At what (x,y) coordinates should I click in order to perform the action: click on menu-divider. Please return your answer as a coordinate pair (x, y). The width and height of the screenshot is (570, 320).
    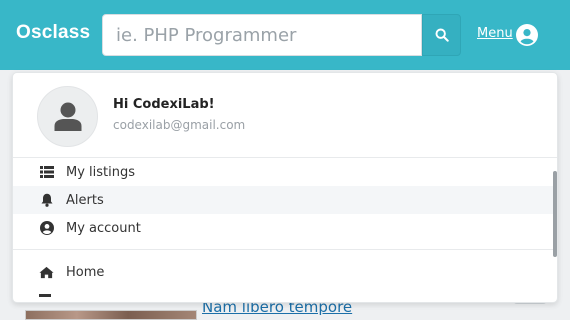
    Looking at the image, I should click on (285, 249).